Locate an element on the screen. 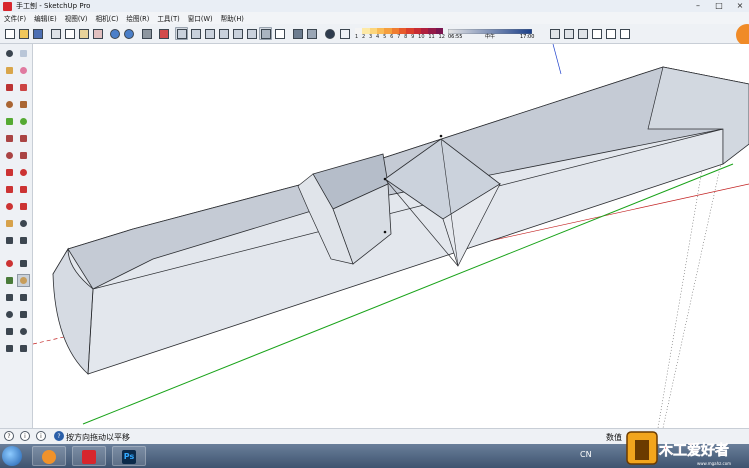 The width and height of the screenshot is (749, 468). menu-draw: 绘图(R) is located at coordinates (137, 18).